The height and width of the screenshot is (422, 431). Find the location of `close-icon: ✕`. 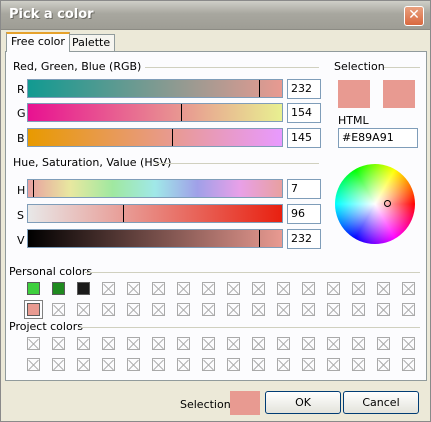

close-icon: ✕ is located at coordinates (414, 16).